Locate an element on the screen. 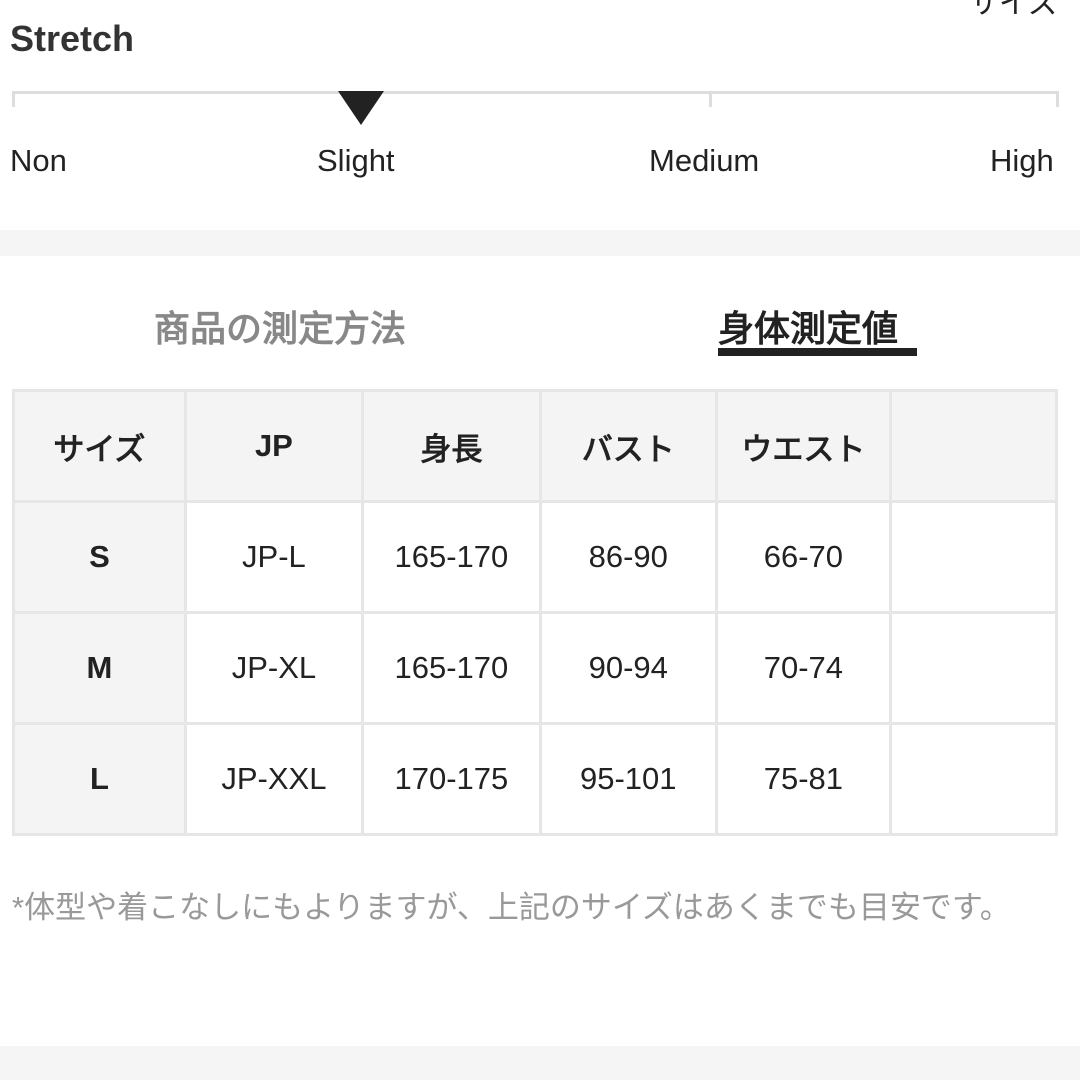  table-row: S JP-L 165-170 86-90 66-70 is located at coordinates (535, 557).